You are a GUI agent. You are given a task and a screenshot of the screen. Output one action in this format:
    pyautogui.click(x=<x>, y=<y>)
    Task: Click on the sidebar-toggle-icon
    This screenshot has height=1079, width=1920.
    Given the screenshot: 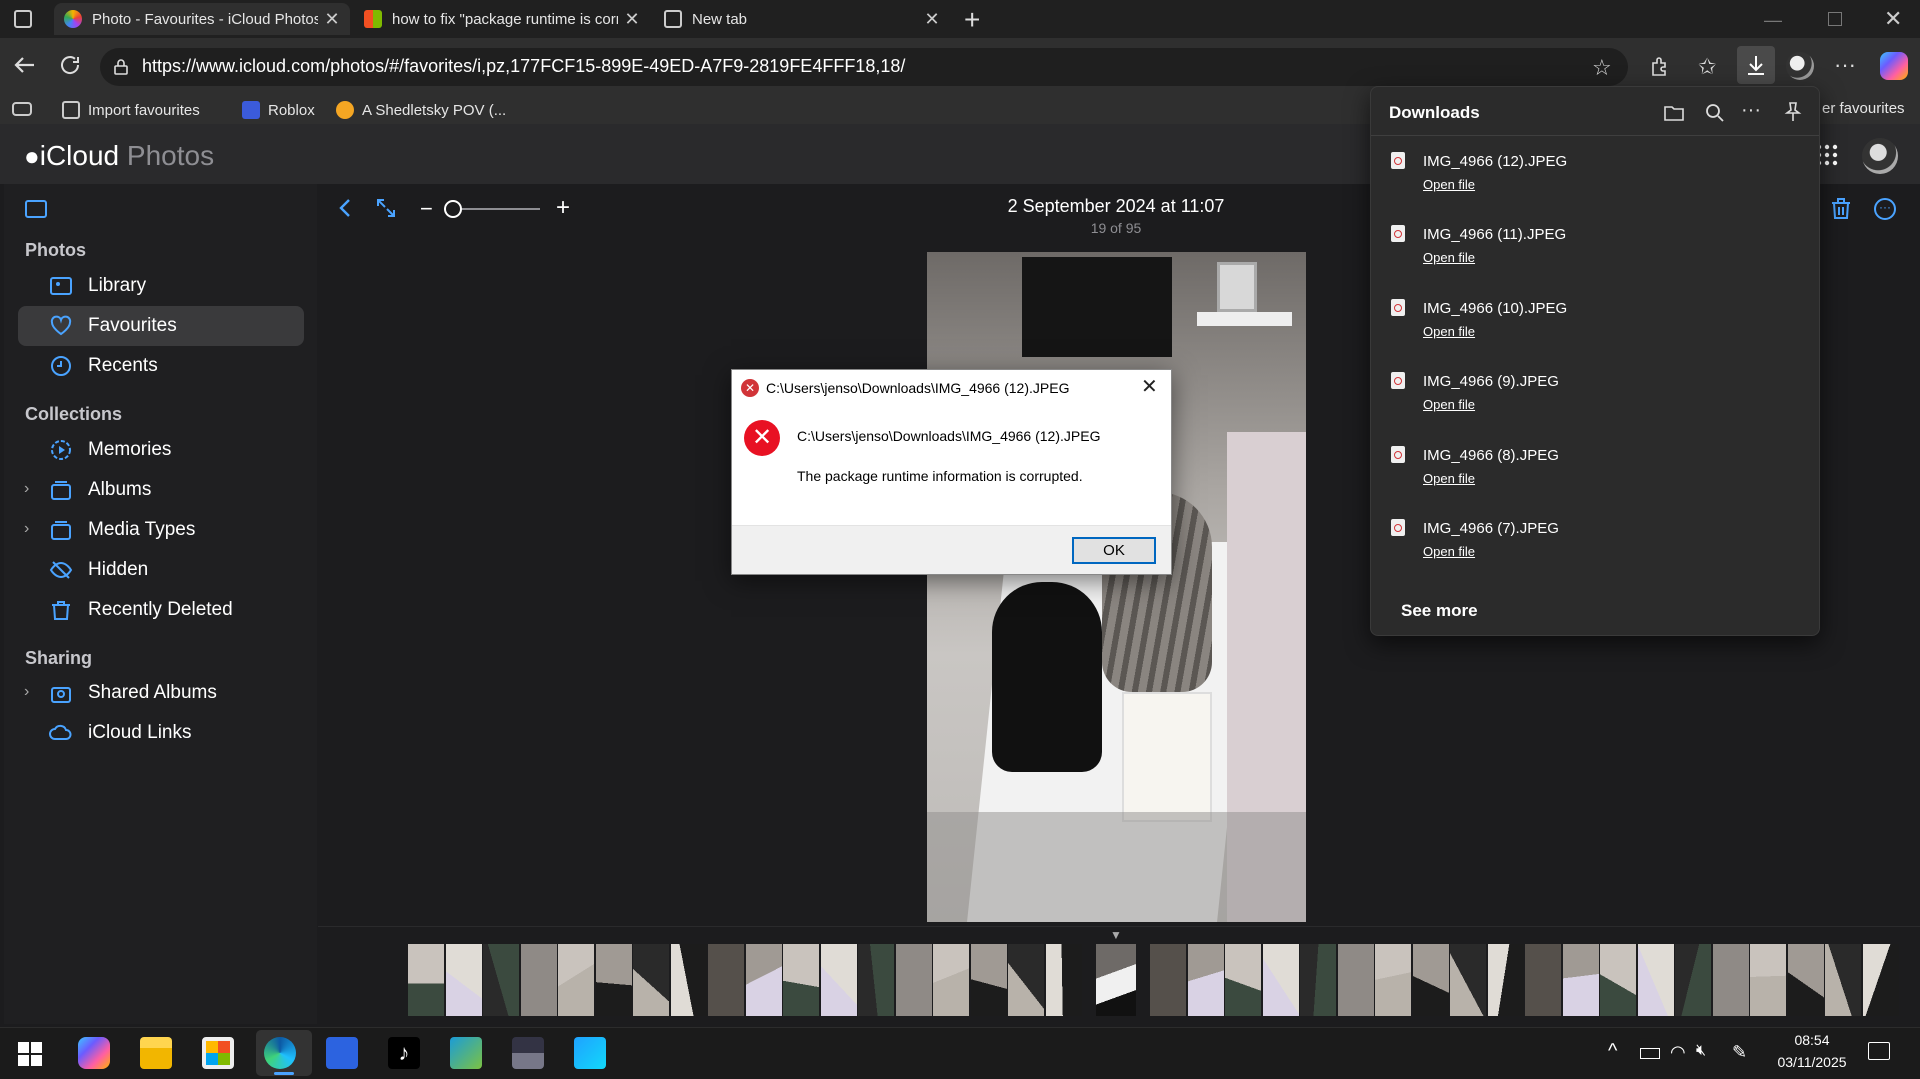 What is the action you would take?
    pyautogui.click(x=22, y=109)
    